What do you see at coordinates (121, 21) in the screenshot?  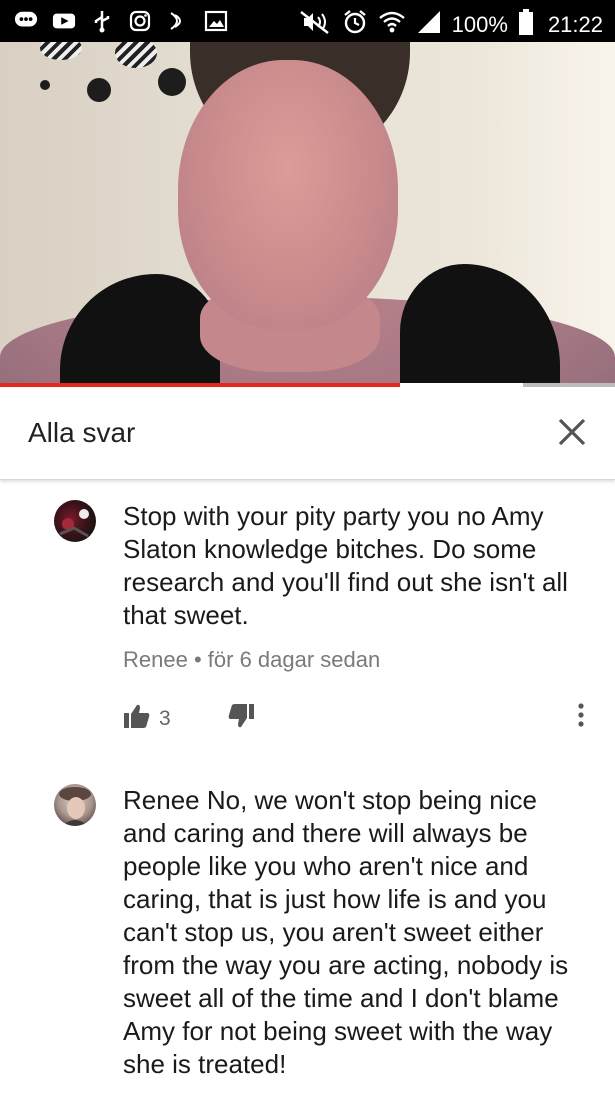 I see `status-icons-left` at bounding box center [121, 21].